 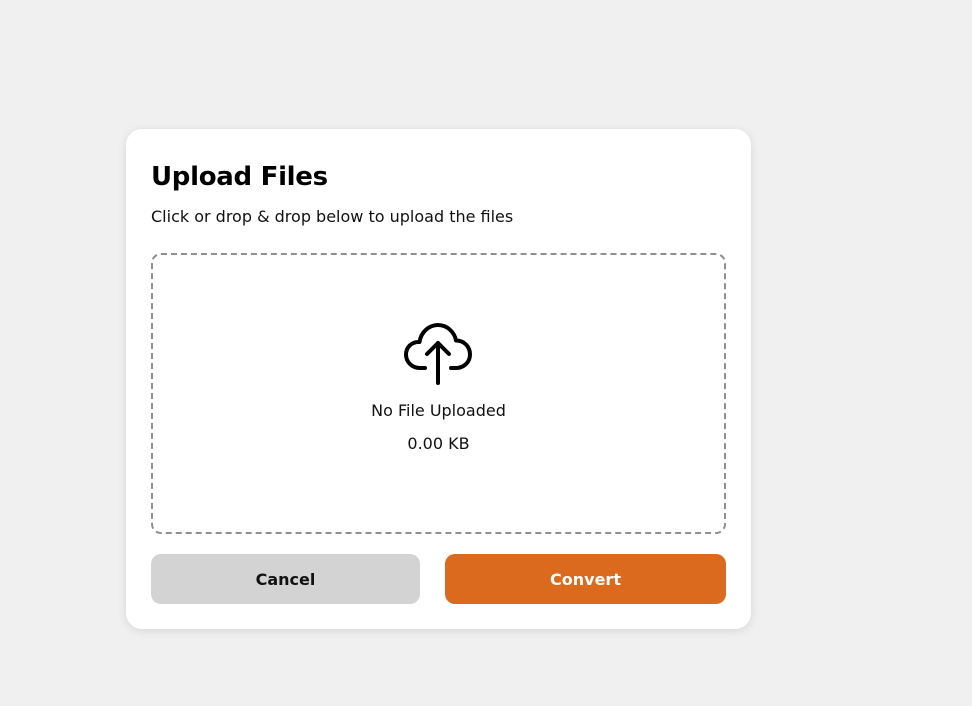 I want to click on file-size-label: 0.00 KB, so click(x=438, y=443).